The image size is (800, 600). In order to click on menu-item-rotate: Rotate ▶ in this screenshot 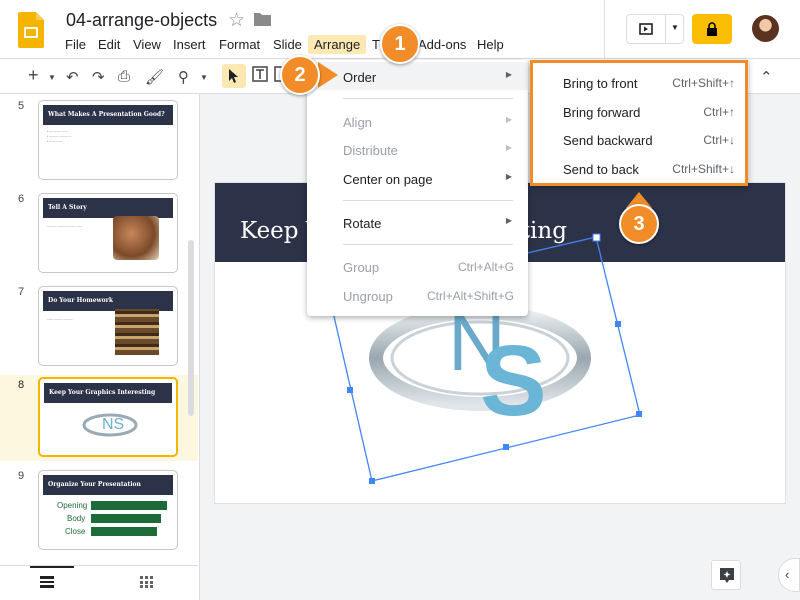, I will do `click(417, 222)`.